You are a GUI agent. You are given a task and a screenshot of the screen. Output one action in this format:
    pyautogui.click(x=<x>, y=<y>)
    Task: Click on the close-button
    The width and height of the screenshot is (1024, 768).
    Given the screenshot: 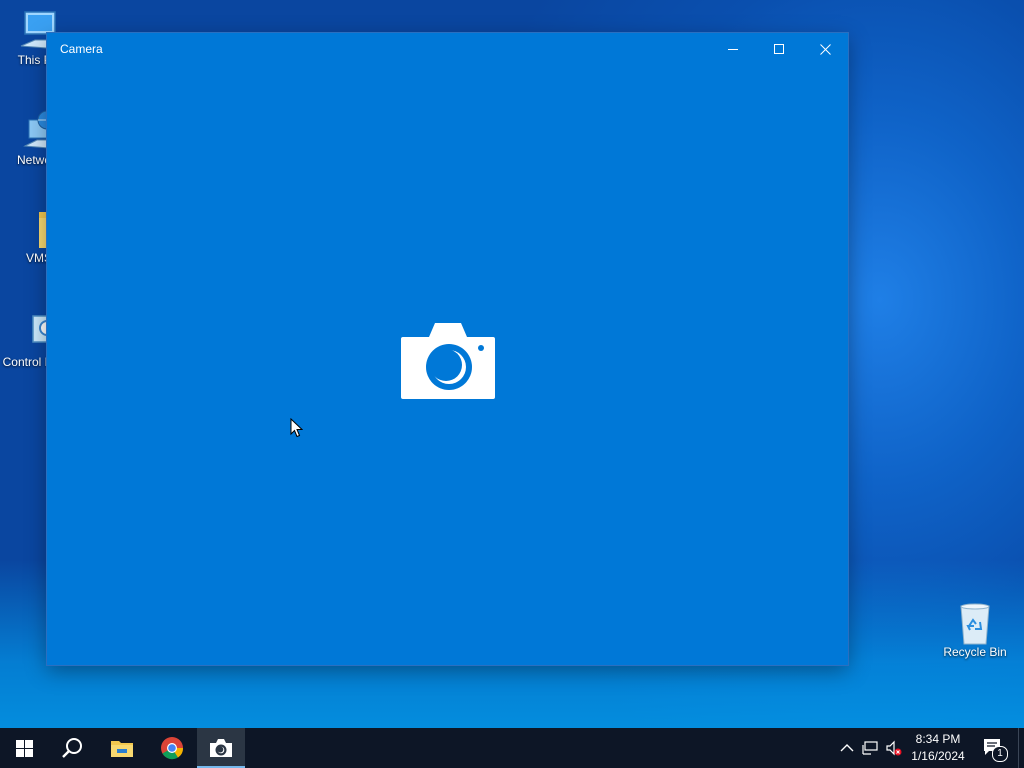 What is the action you would take?
    pyautogui.click(x=825, y=49)
    